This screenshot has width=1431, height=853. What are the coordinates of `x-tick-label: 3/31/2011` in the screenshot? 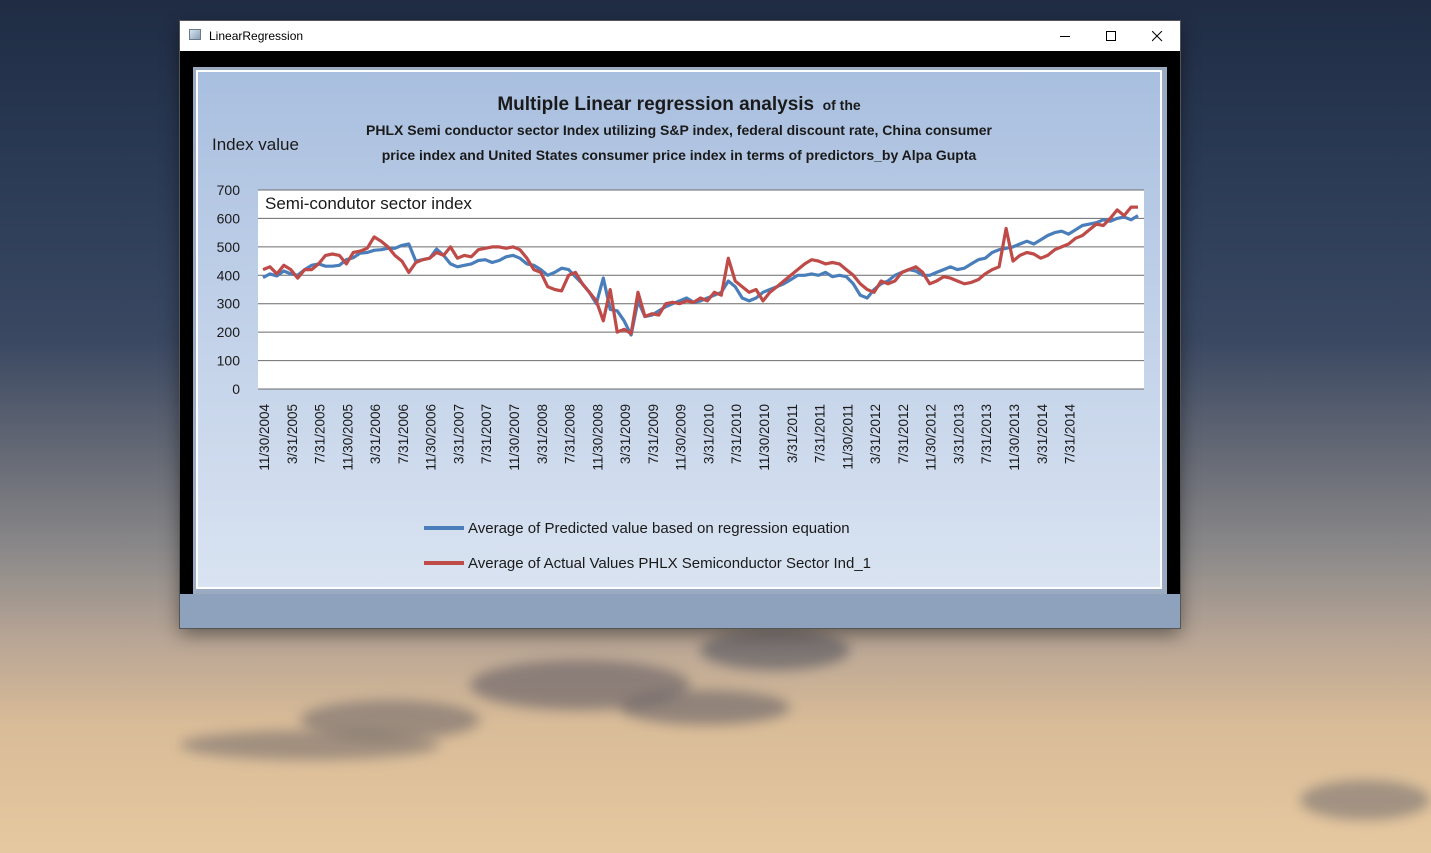 It's located at (792, 433).